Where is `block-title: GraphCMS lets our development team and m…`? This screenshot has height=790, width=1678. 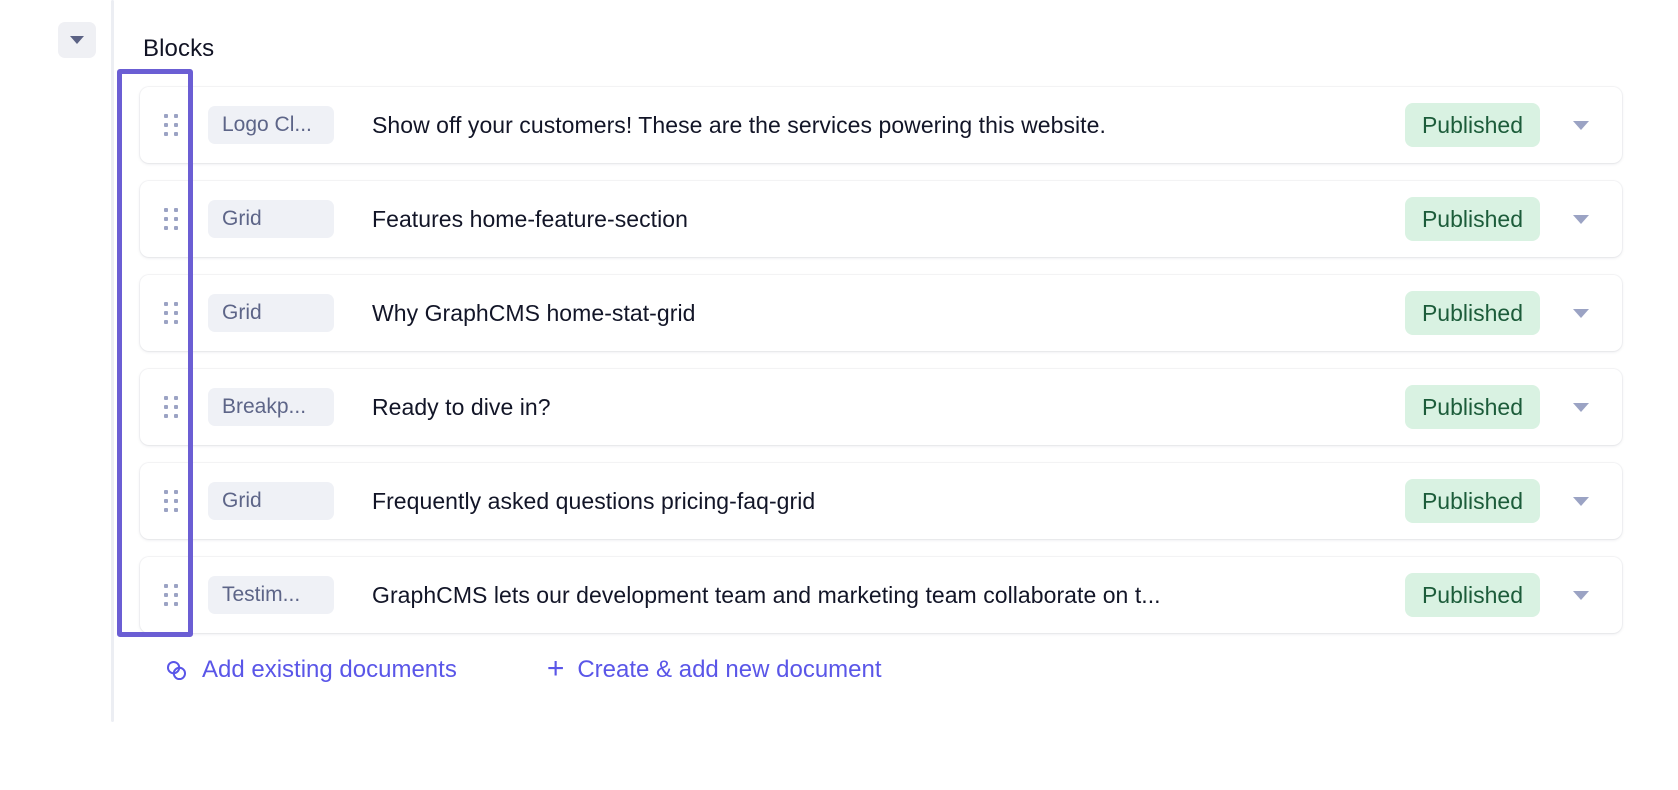
block-title: GraphCMS lets our development team and m… is located at coordinates (766, 594).